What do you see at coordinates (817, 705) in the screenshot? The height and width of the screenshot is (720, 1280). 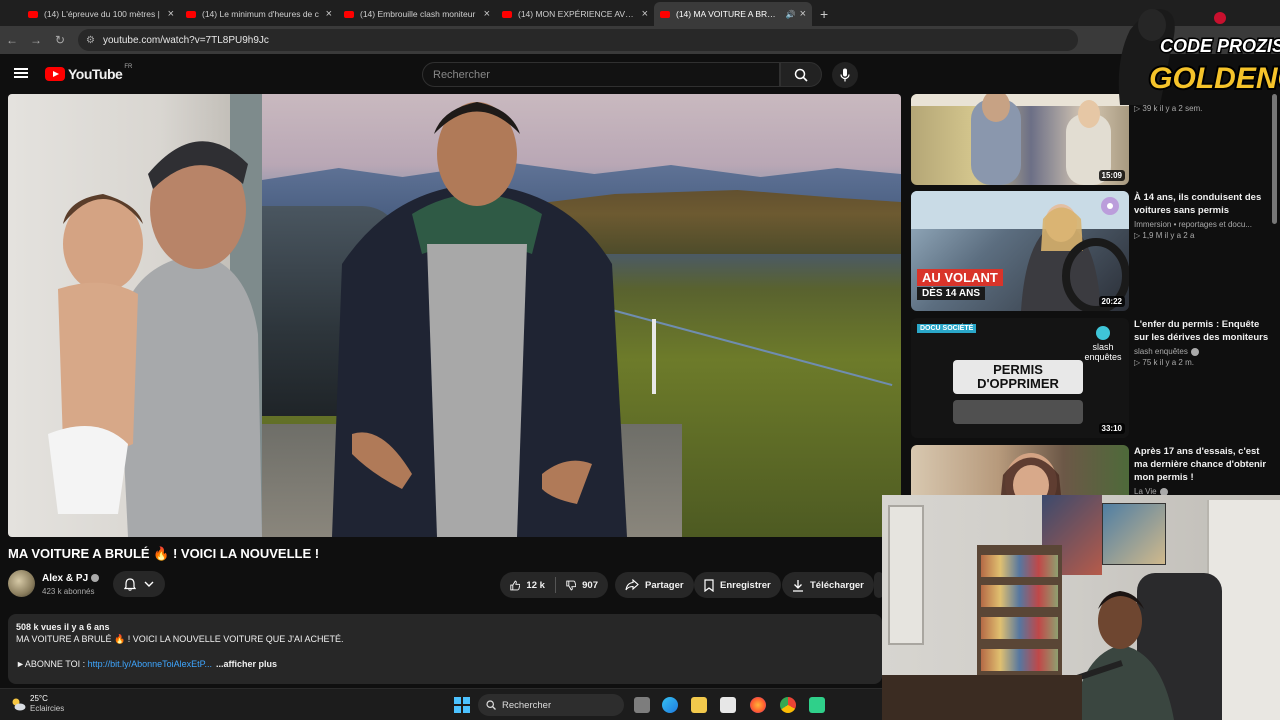 I see `app-icon` at bounding box center [817, 705].